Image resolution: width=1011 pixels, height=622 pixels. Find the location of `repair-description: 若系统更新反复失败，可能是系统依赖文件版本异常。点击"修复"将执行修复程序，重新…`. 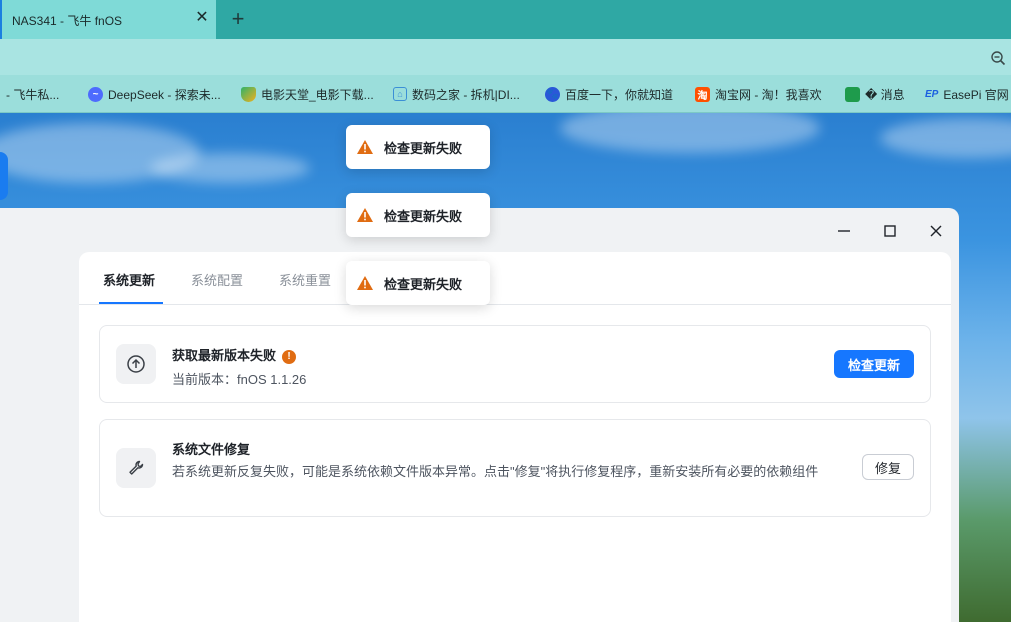

repair-description: 若系统更新反复失败，可能是系统依赖文件版本异常。点击"修复"将执行修复程序，重新… is located at coordinates (495, 471).